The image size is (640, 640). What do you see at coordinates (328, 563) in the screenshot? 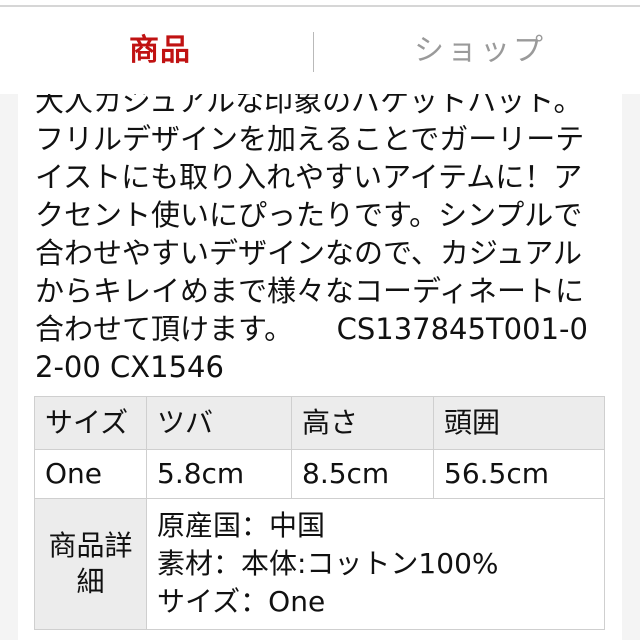
I see `detail-line-material: 素材：本体:コットン100%` at bounding box center [328, 563].